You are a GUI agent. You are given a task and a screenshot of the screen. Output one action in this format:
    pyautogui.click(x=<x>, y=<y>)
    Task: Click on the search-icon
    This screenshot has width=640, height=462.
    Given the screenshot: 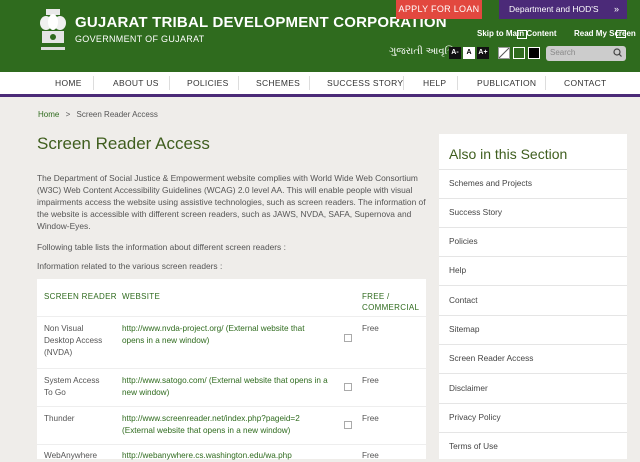 What is the action you would take?
    pyautogui.click(x=617, y=52)
    